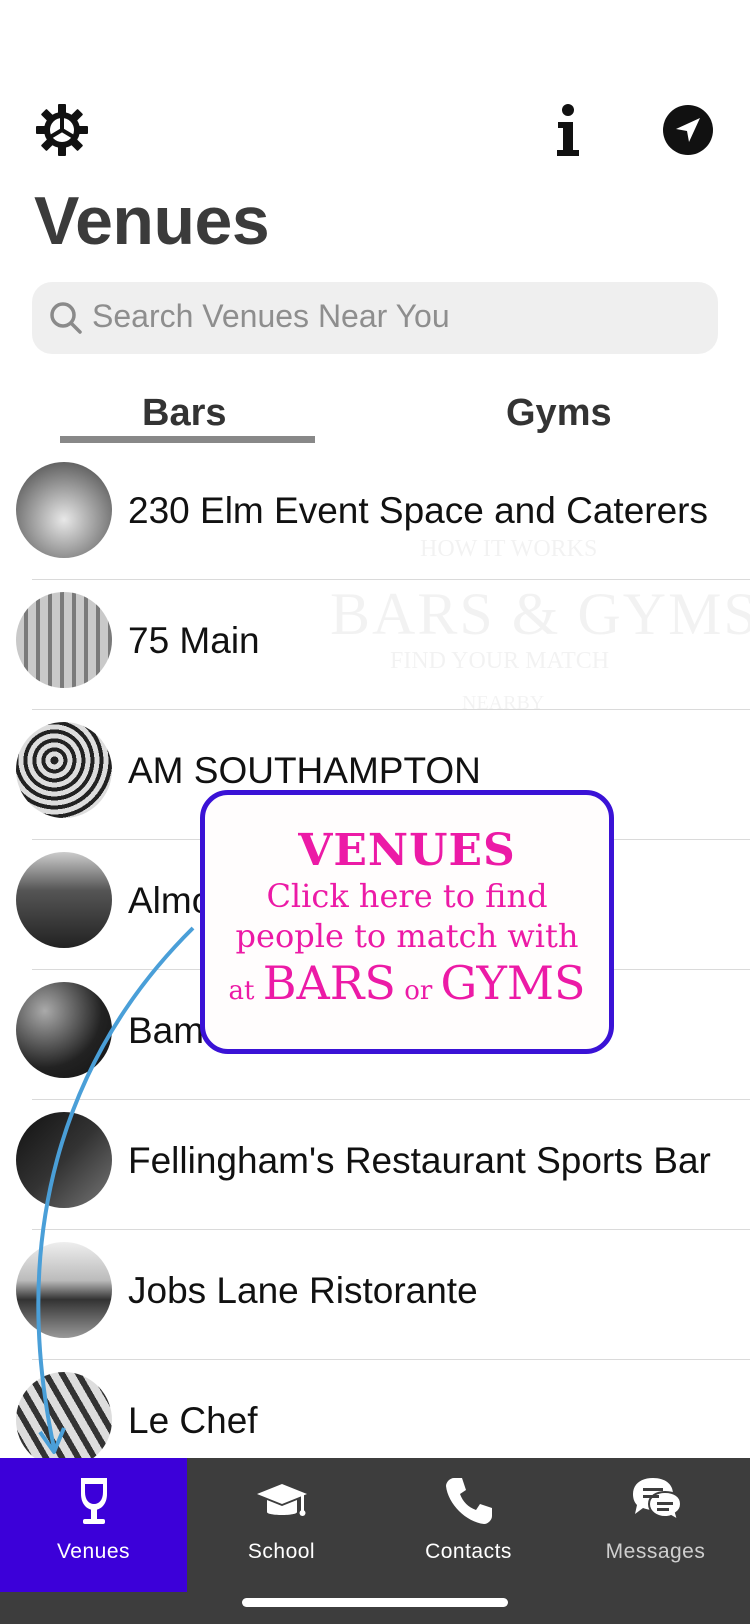 This screenshot has width=750, height=1624. I want to click on tooltip-text: GYMS, so click(513, 983).